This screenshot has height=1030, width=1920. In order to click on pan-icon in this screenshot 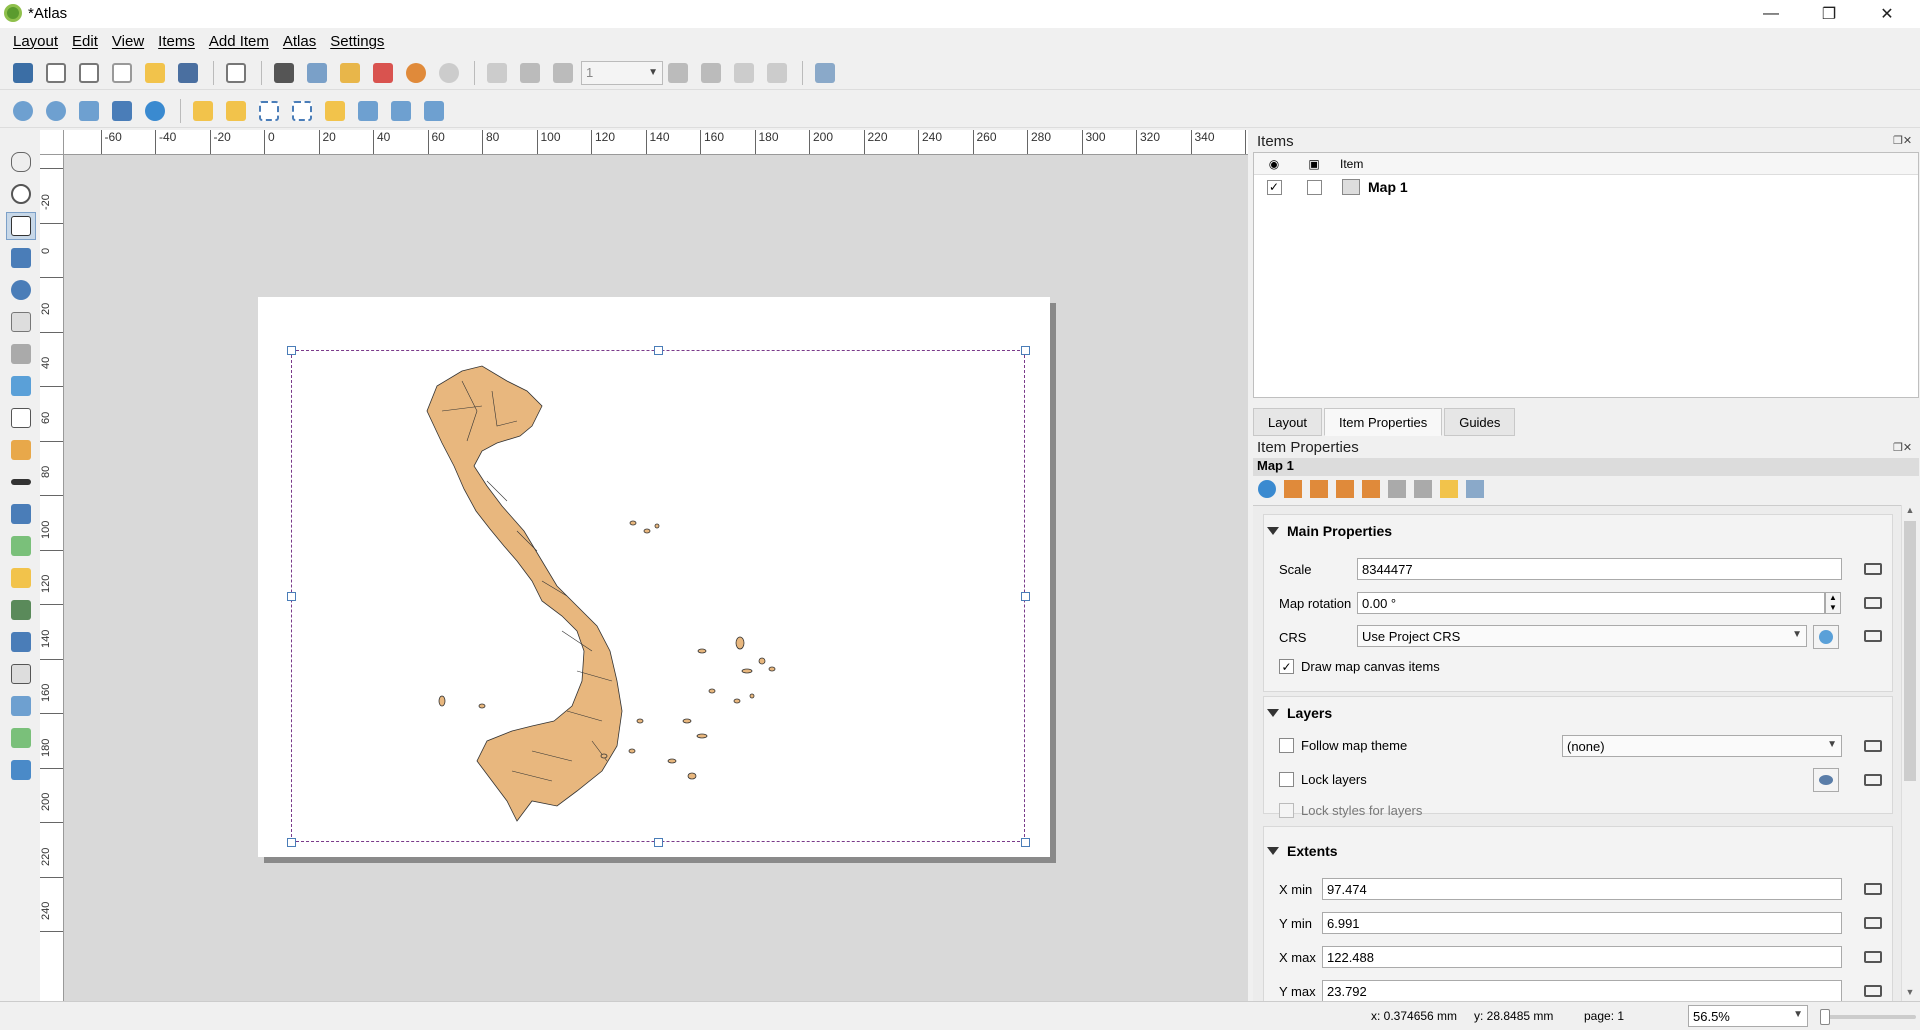, I will do `click(21, 162)`.